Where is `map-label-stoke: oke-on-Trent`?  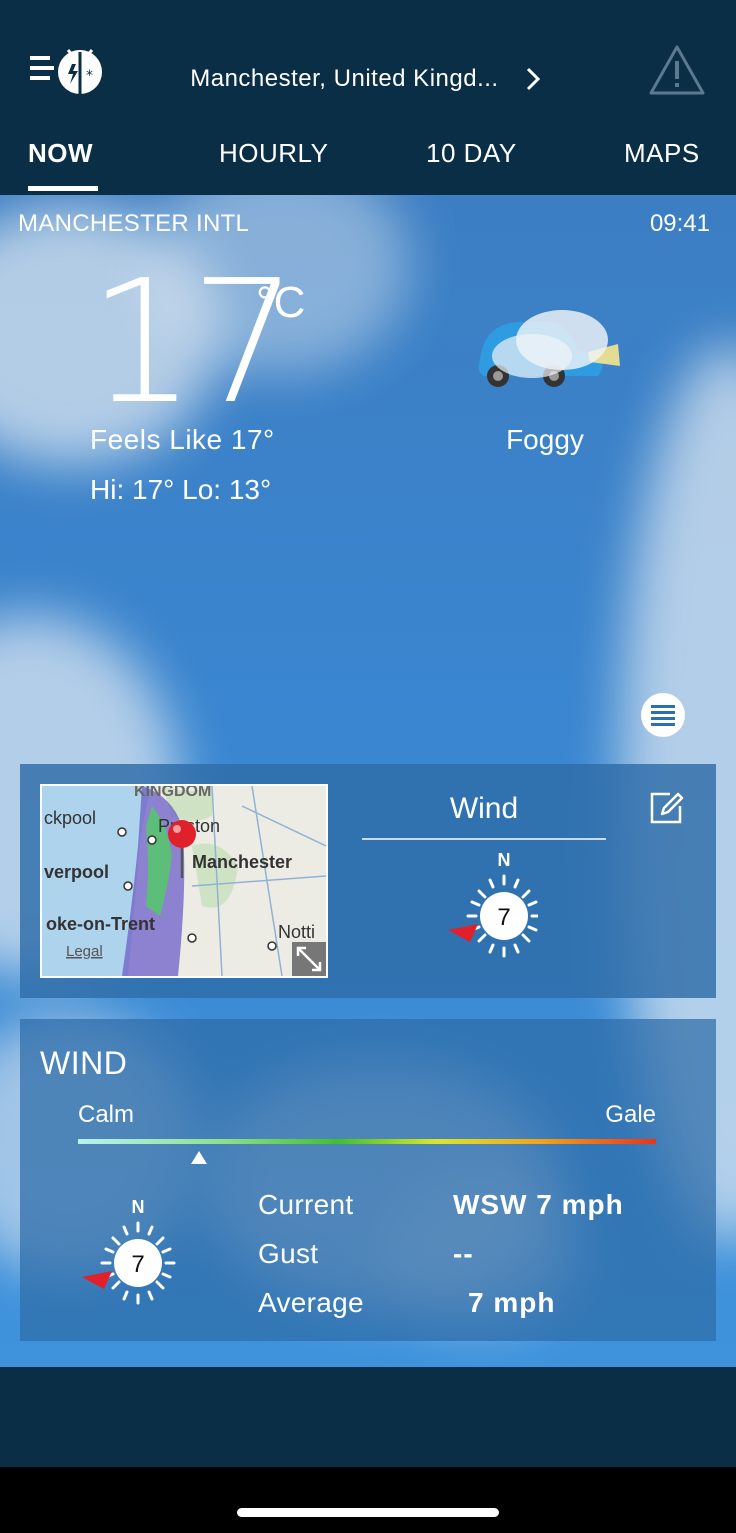 map-label-stoke: oke-on-Trent is located at coordinates (100, 924).